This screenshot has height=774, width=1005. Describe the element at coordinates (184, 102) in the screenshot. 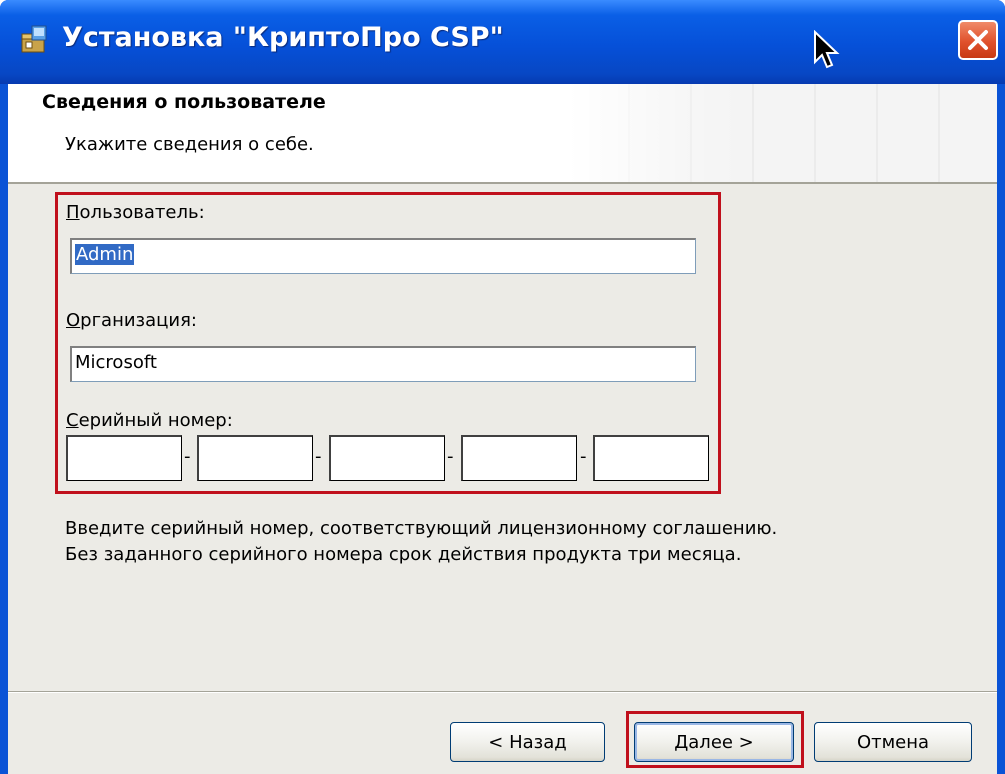

I see `page-title: Сведения о пользователе` at that location.